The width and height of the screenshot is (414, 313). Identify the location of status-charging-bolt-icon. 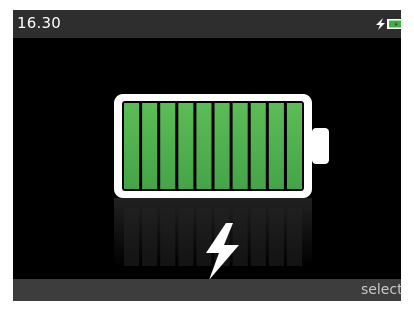
(380, 24).